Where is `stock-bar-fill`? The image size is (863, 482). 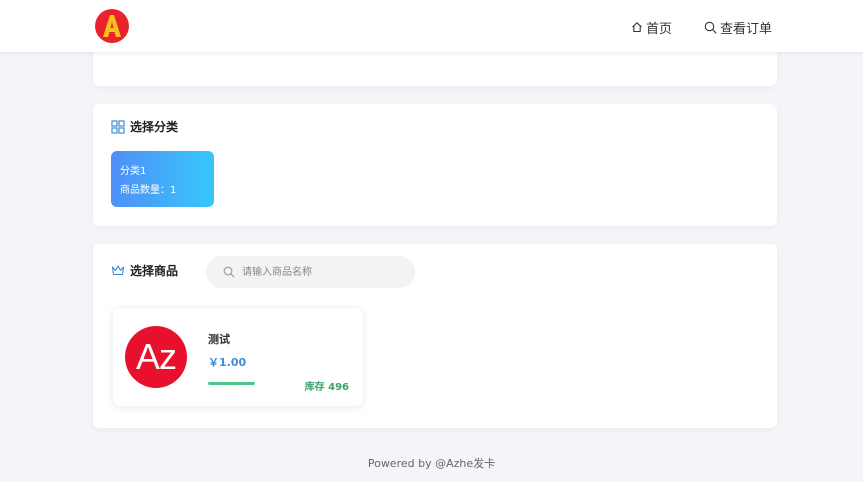 stock-bar-fill is located at coordinates (231, 383).